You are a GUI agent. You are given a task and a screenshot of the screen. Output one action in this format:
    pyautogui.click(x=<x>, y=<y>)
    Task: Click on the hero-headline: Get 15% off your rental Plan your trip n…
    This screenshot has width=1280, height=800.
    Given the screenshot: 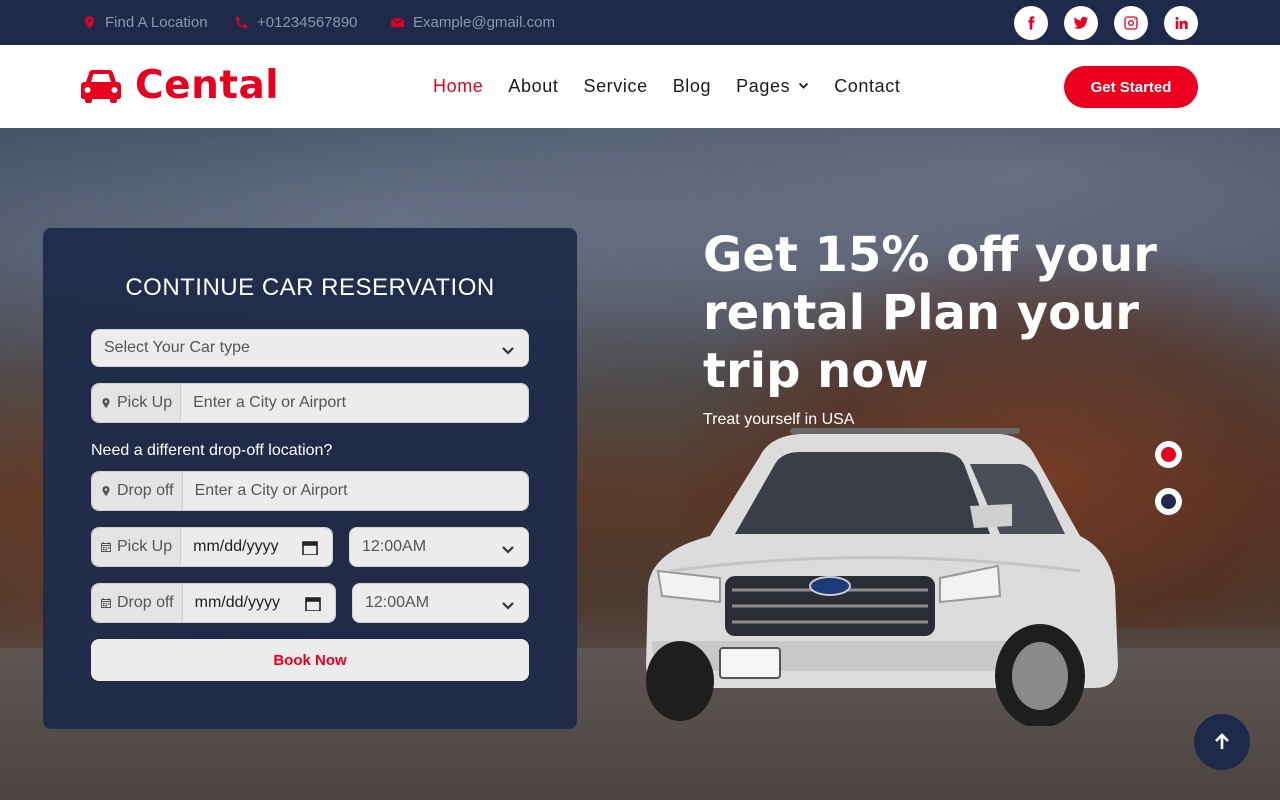 What is the action you would take?
    pyautogui.click(x=930, y=313)
    